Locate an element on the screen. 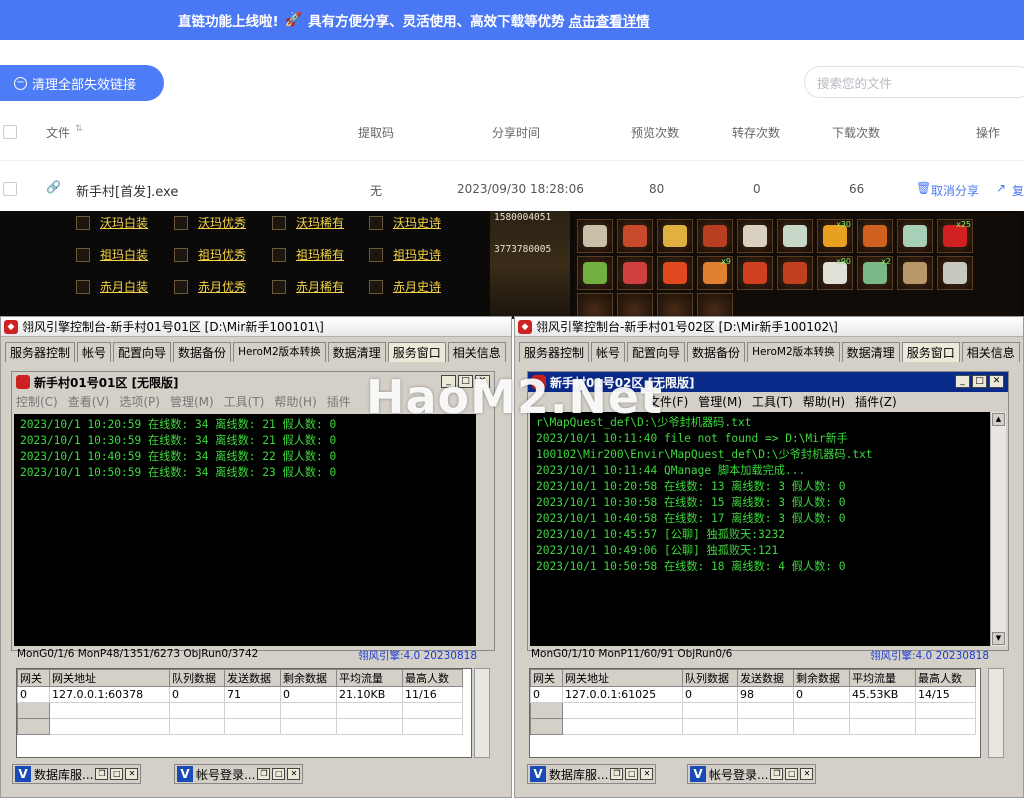 This screenshot has height=798, width=1024. table-row: 0 127.0.0.1:61025 0 98 0 45.53KB 14/15 is located at coordinates (753, 694).